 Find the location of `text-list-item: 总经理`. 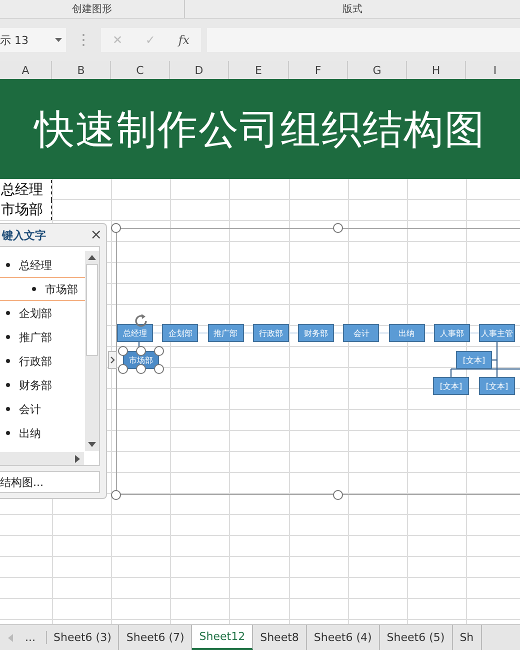

text-list-item: 总经理 is located at coordinates (43, 265).